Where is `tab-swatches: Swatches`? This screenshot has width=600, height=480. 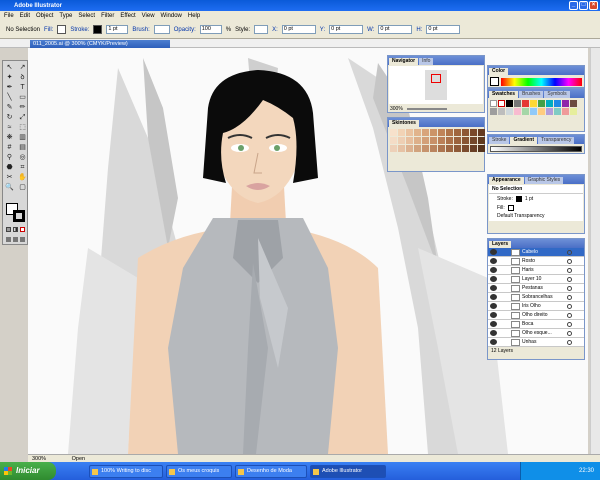 tab-swatches: Swatches is located at coordinates (504, 94).